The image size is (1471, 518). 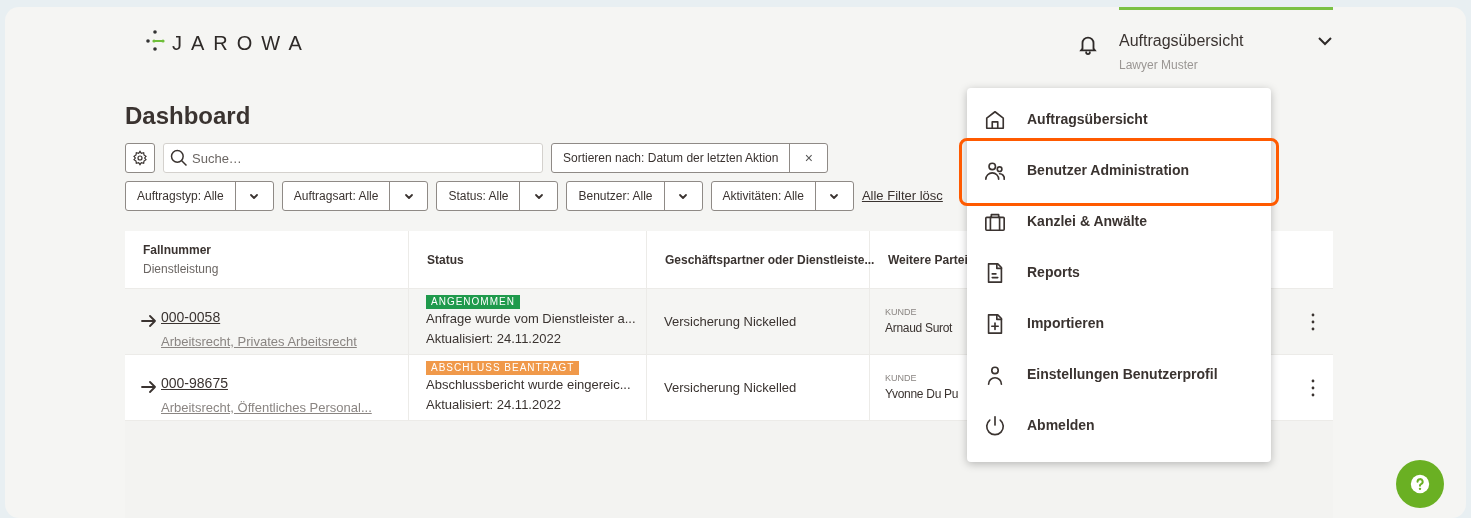 I want to click on settings-button, so click(x=140, y=158).